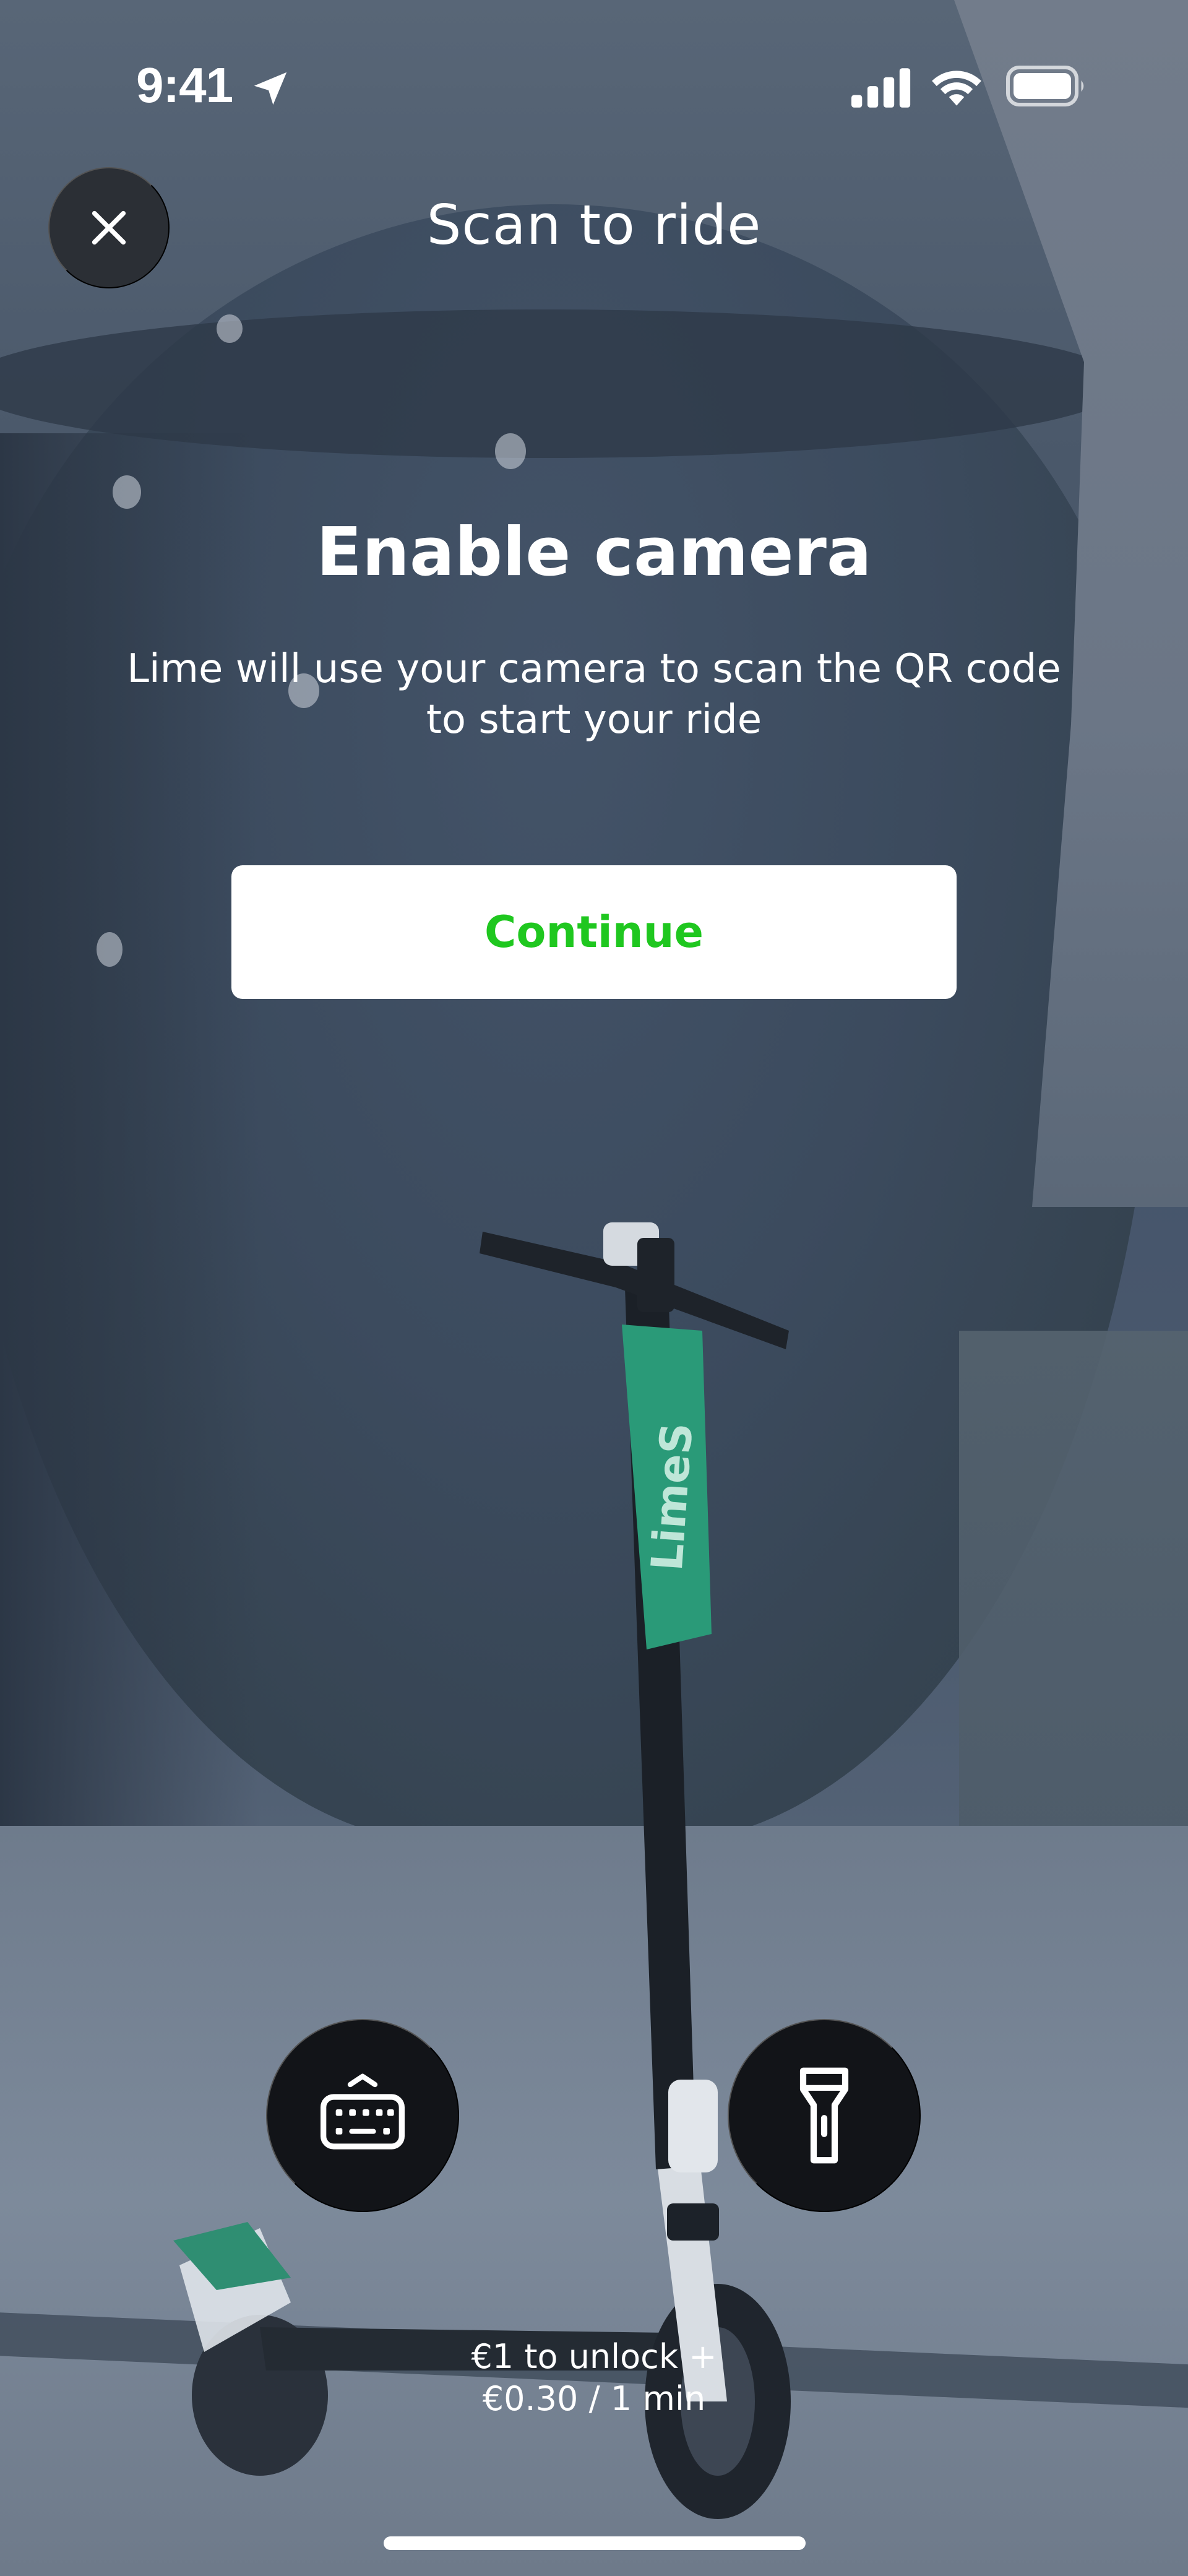 The width and height of the screenshot is (1188, 2576). Describe the element at coordinates (1045, 86) in the screenshot. I see `battery-icon` at that location.